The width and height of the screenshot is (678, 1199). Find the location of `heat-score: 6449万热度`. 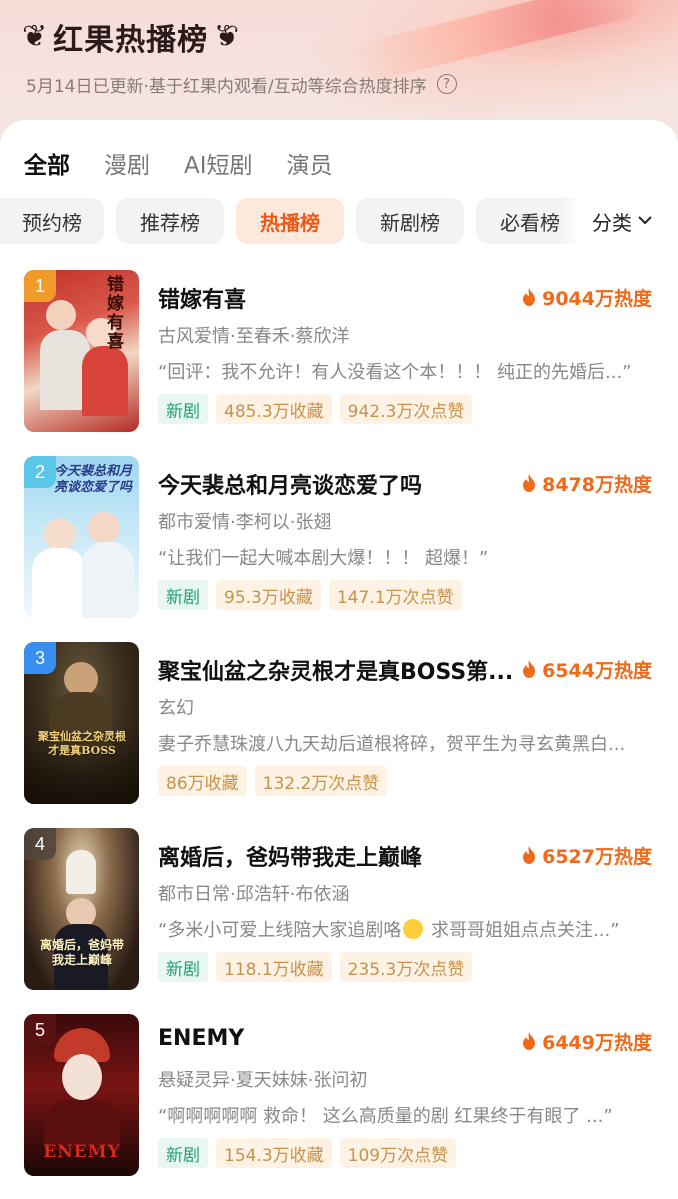

heat-score: 6449万热度 is located at coordinates (587, 1041).